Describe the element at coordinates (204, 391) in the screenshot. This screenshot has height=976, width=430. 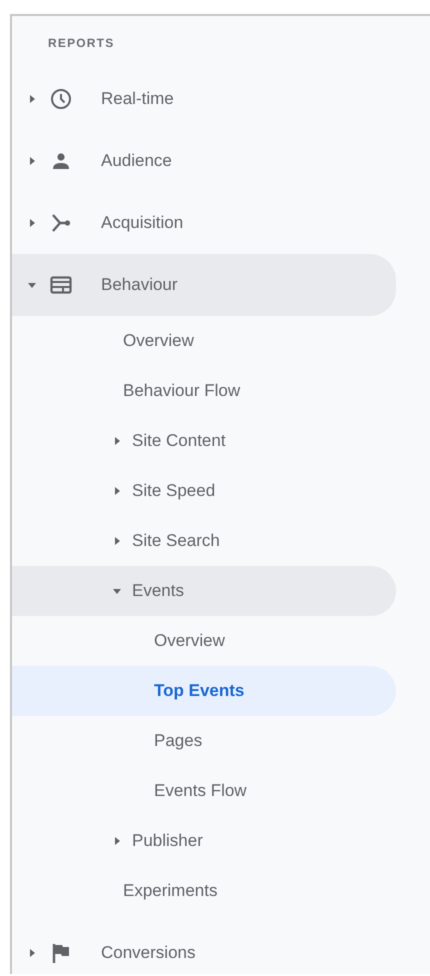
I see `nav-item: Behaviour Flow` at that location.